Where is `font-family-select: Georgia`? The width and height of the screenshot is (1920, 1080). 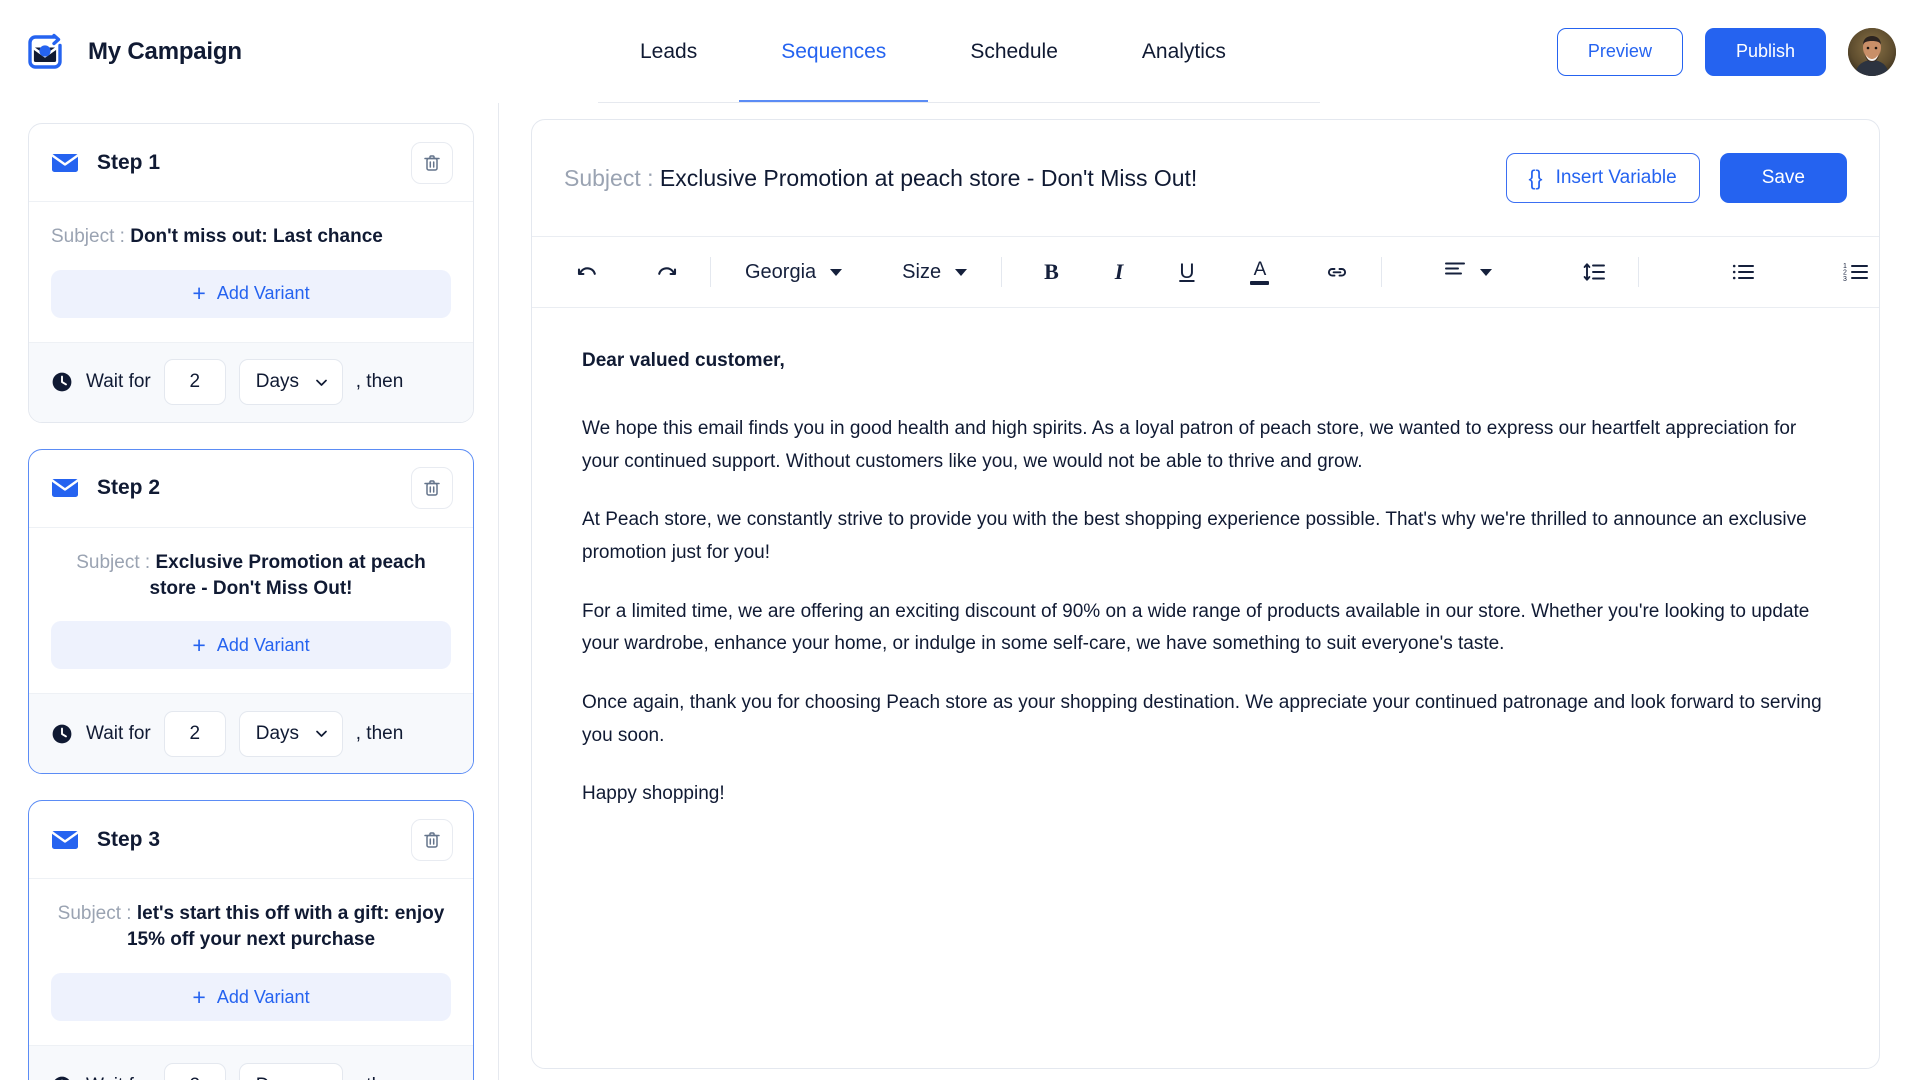 font-family-select: Georgia is located at coordinates (793, 272).